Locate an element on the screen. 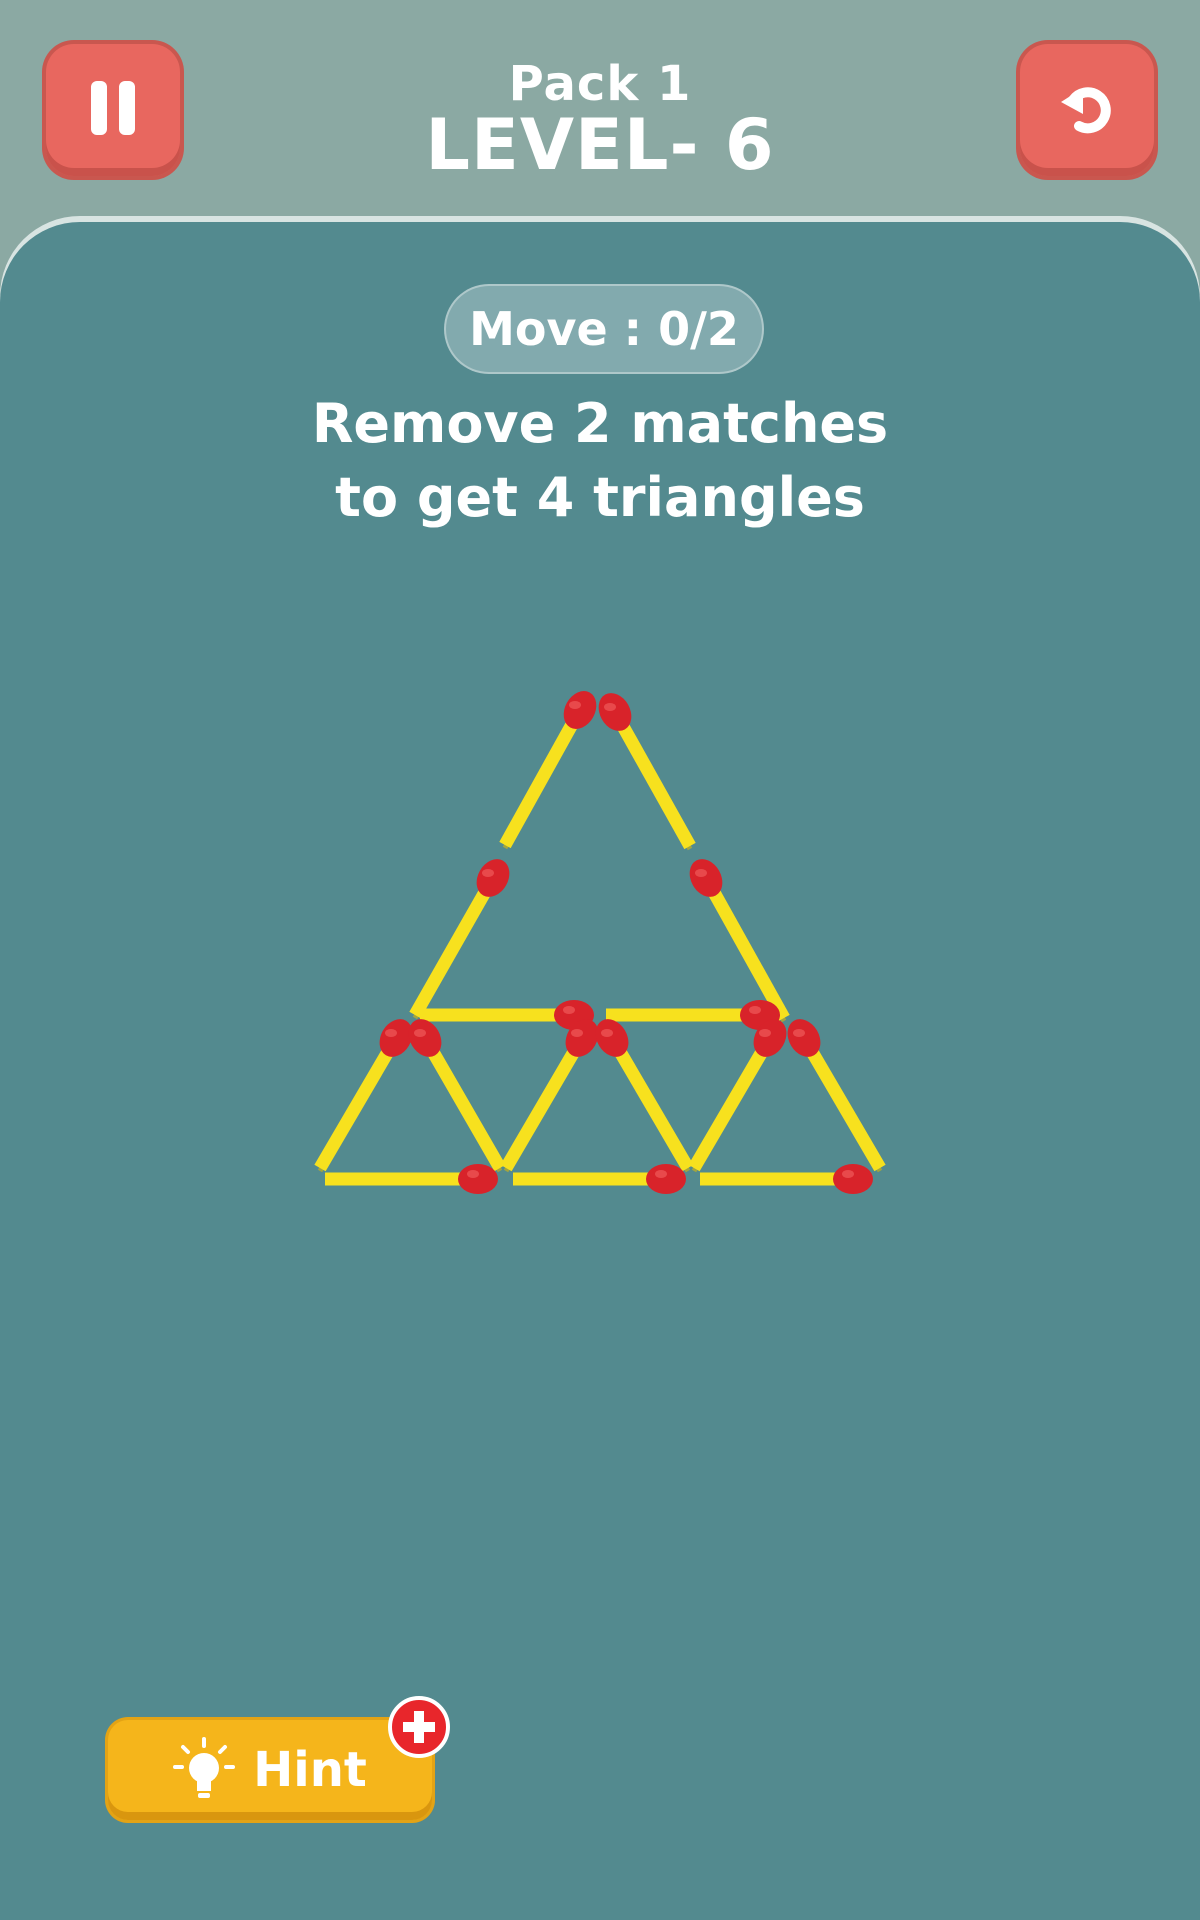 The height and width of the screenshot is (1920, 1200). plus-icon is located at coordinates (419, 1727).